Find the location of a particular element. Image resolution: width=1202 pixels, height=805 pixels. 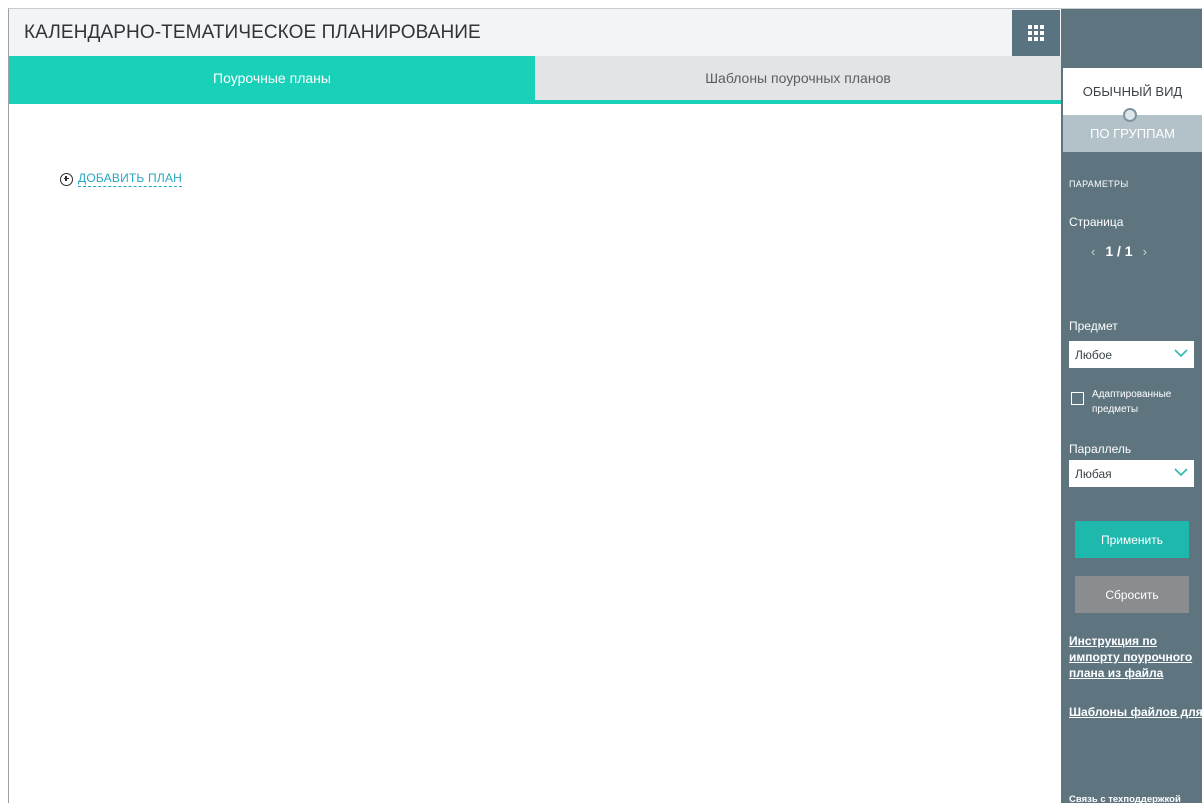

import-templates-link: Шаблоны файлов для импорта is located at coordinates (1135, 712).